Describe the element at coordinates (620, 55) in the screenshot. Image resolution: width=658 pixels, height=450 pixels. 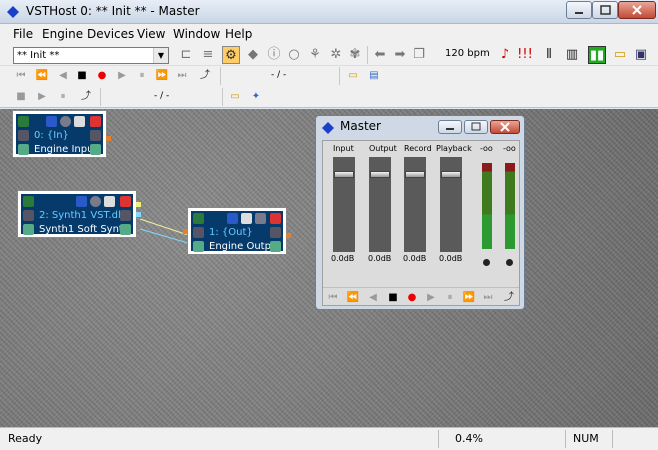
I see `open-icon: ▭` at that location.